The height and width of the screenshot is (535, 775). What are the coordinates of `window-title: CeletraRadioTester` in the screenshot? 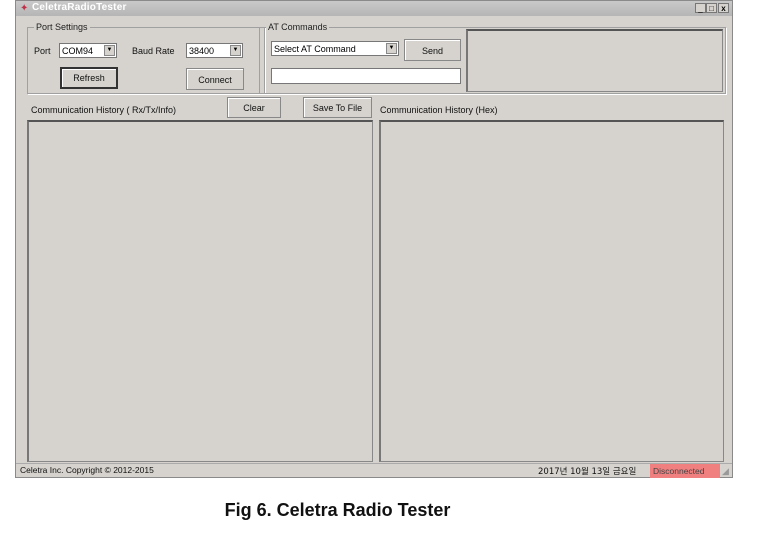 It's located at (79, 7).